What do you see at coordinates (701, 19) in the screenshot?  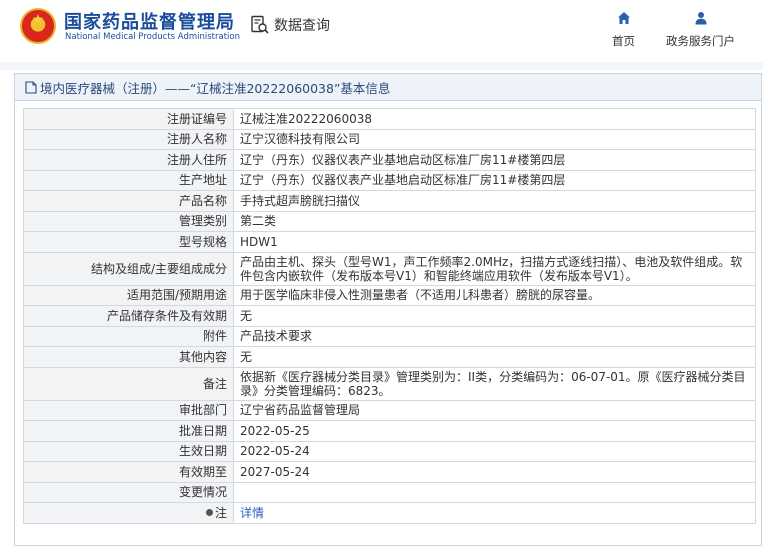 I see `user-icon` at bounding box center [701, 19].